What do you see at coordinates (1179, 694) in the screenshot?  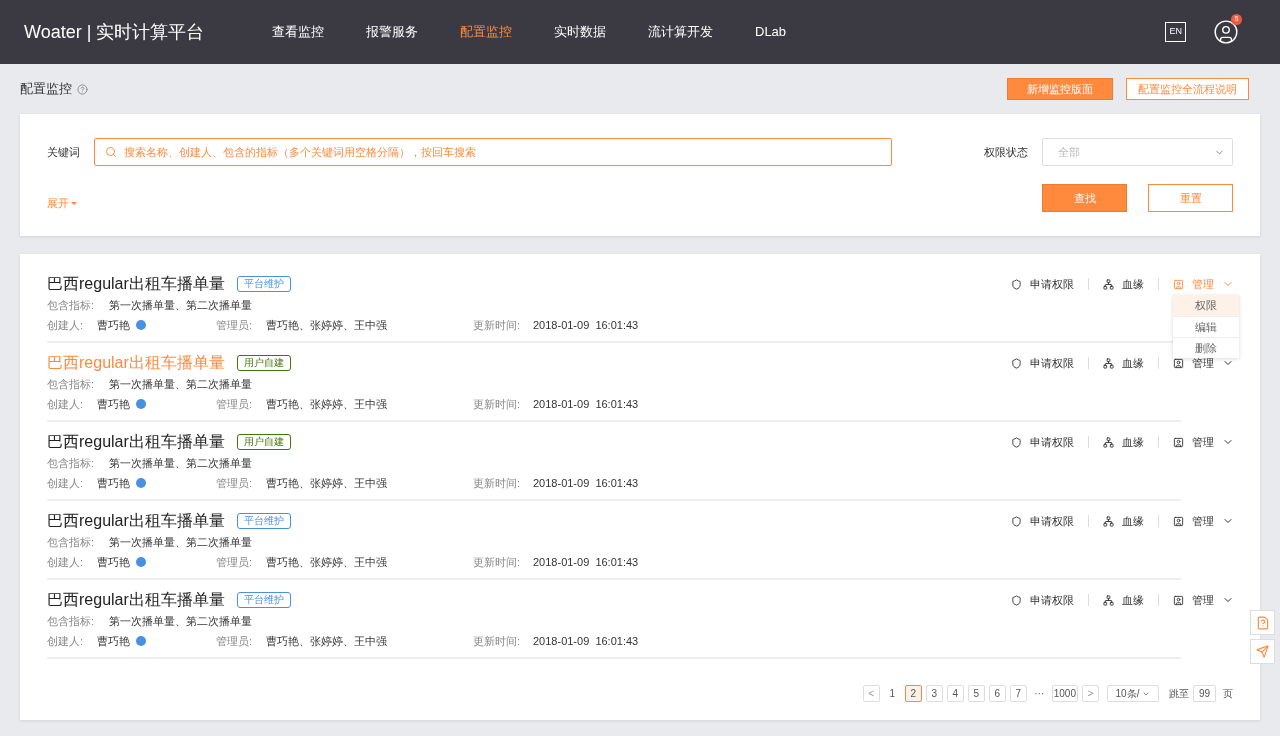 I see `jump-label: 跳至` at bounding box center [1179, 694].